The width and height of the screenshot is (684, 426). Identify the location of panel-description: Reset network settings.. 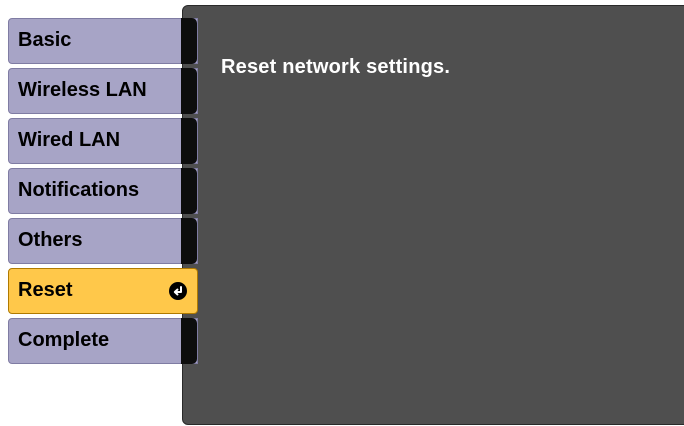
(336, 67).